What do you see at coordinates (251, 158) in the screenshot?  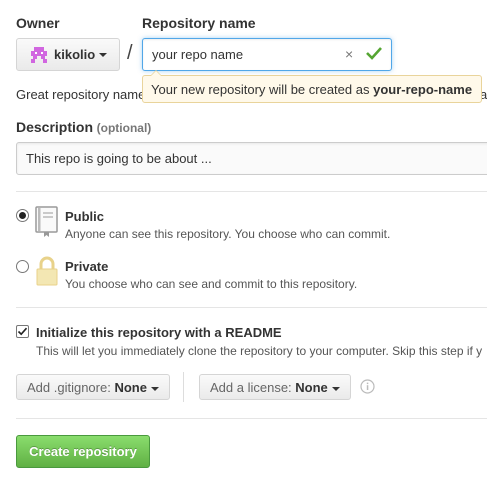 I see `description-input` at bounding box center [251, 158].